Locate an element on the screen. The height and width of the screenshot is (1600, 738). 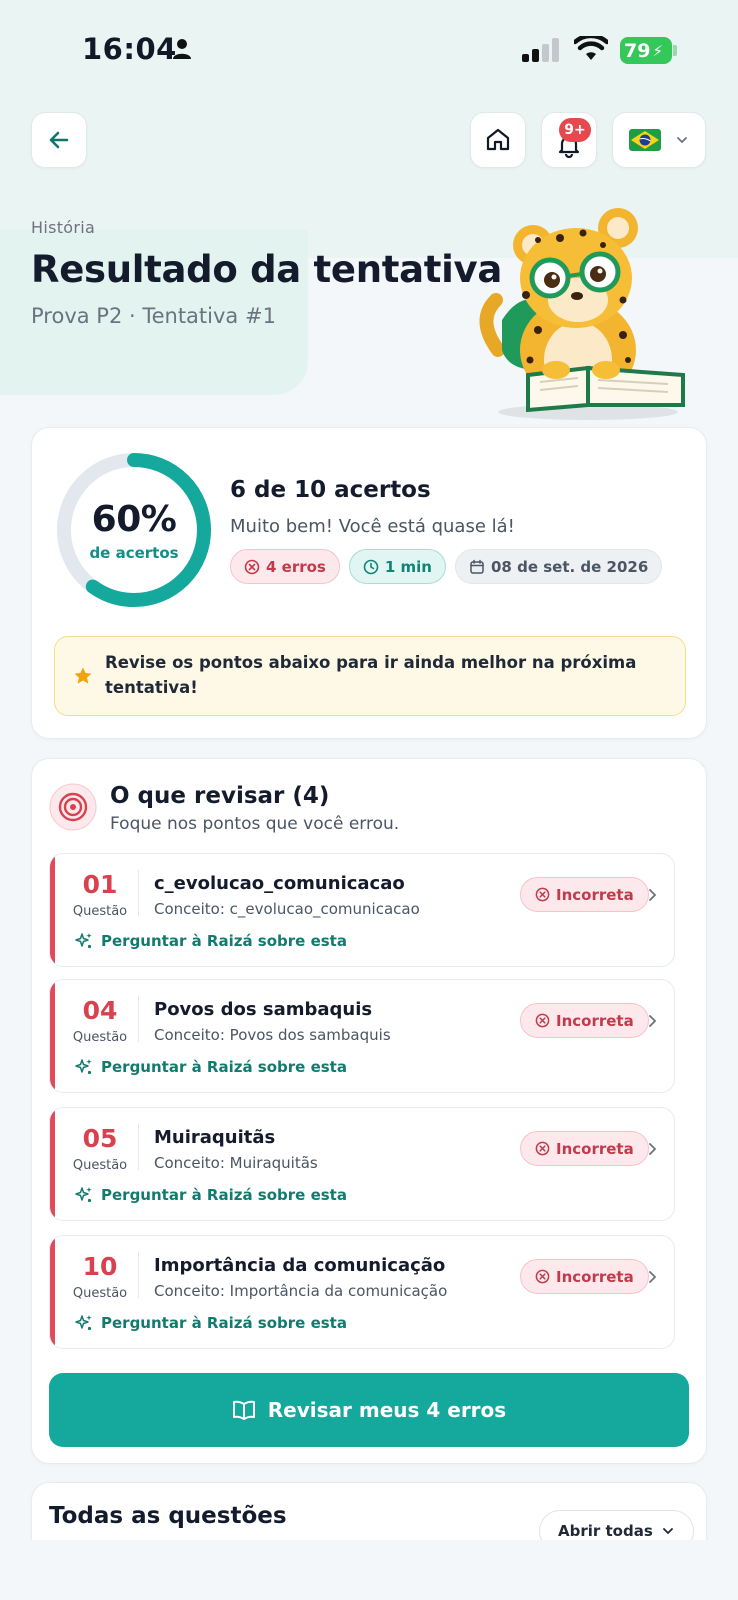
battery-cap is located at coordinates (675, 50).